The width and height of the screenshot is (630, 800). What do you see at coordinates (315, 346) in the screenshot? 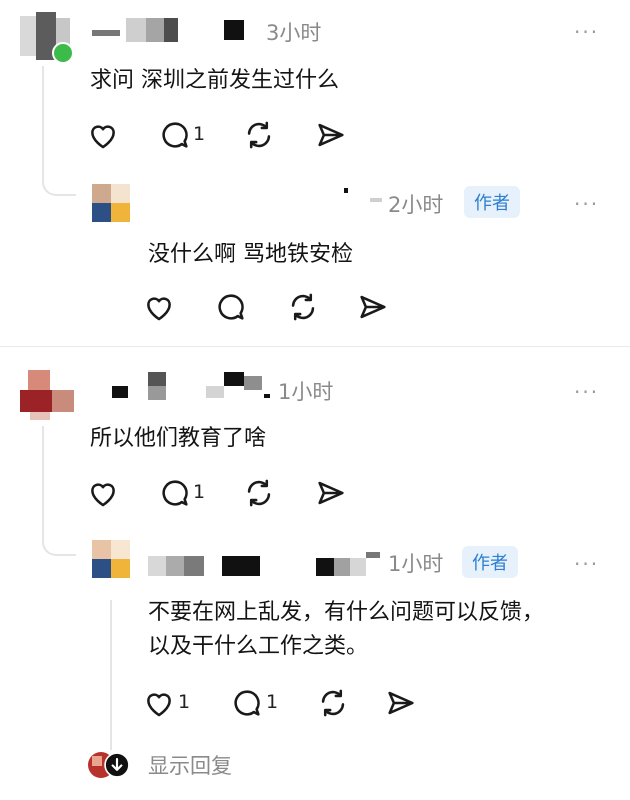
I see `comment-divider` at bounding box center [315, 346].